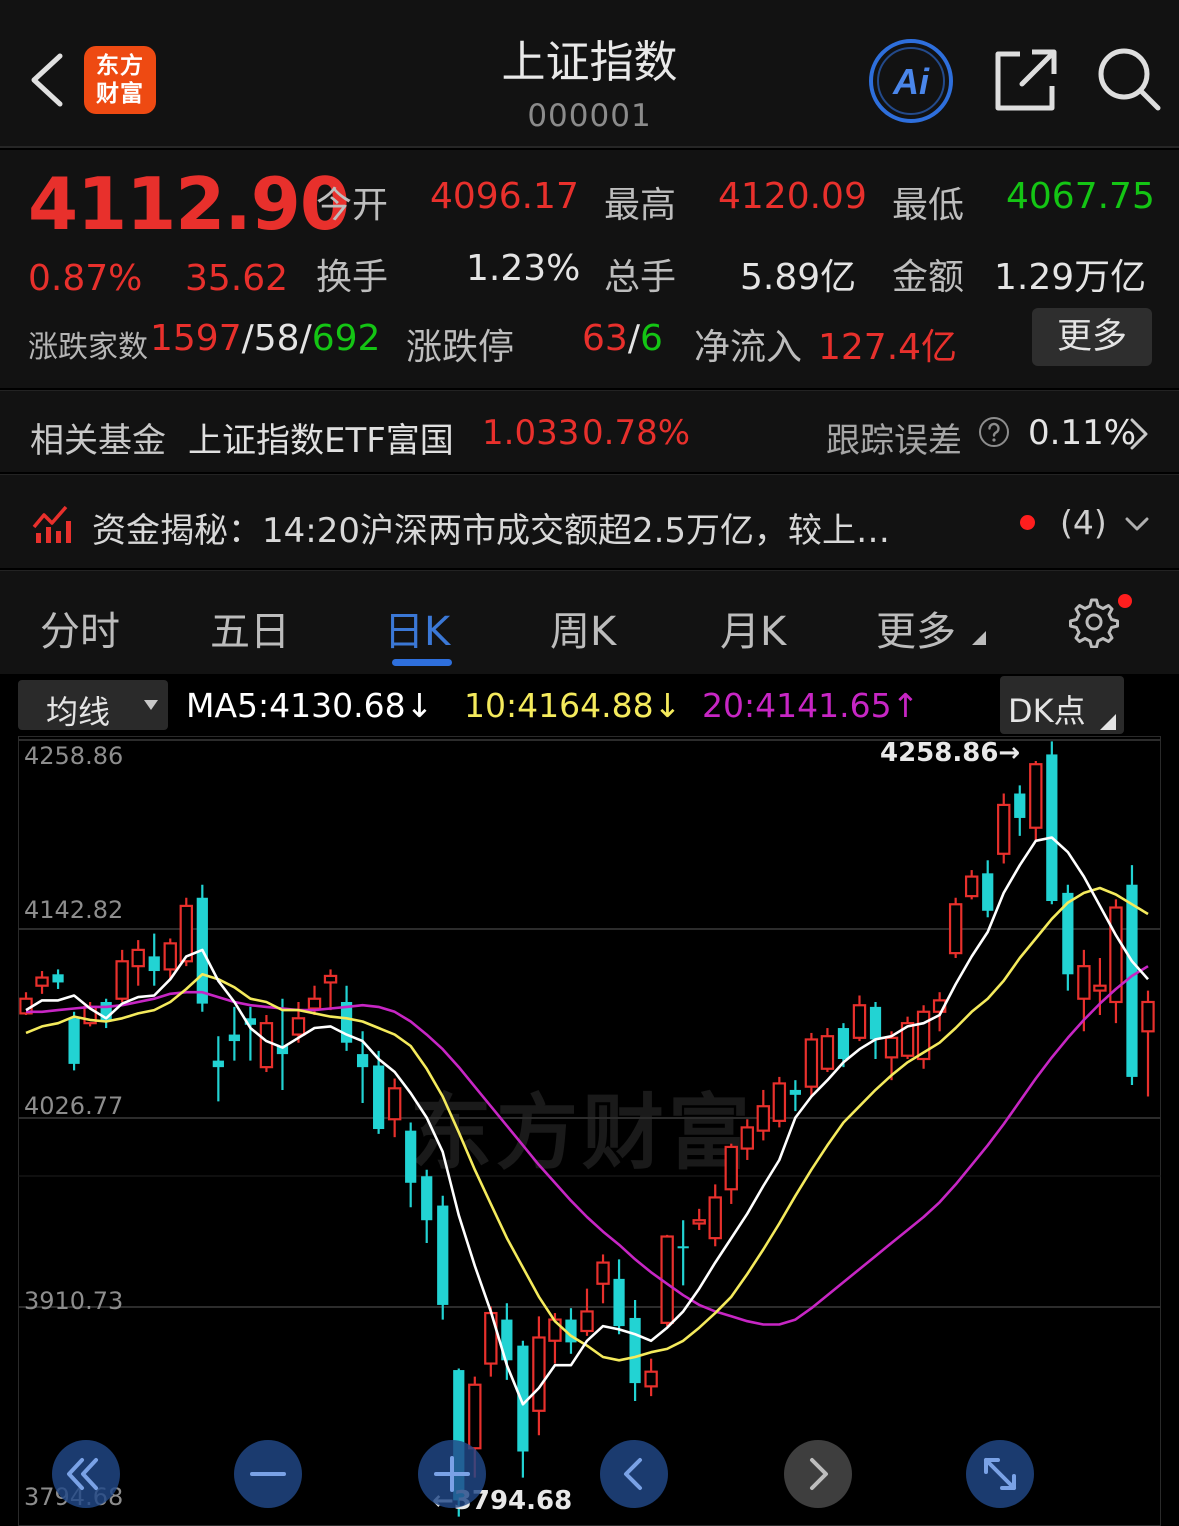 The width and height of the screenshot is (1179, 1526). I want to click on quote-more-button: 更多, so click(1092, 337).